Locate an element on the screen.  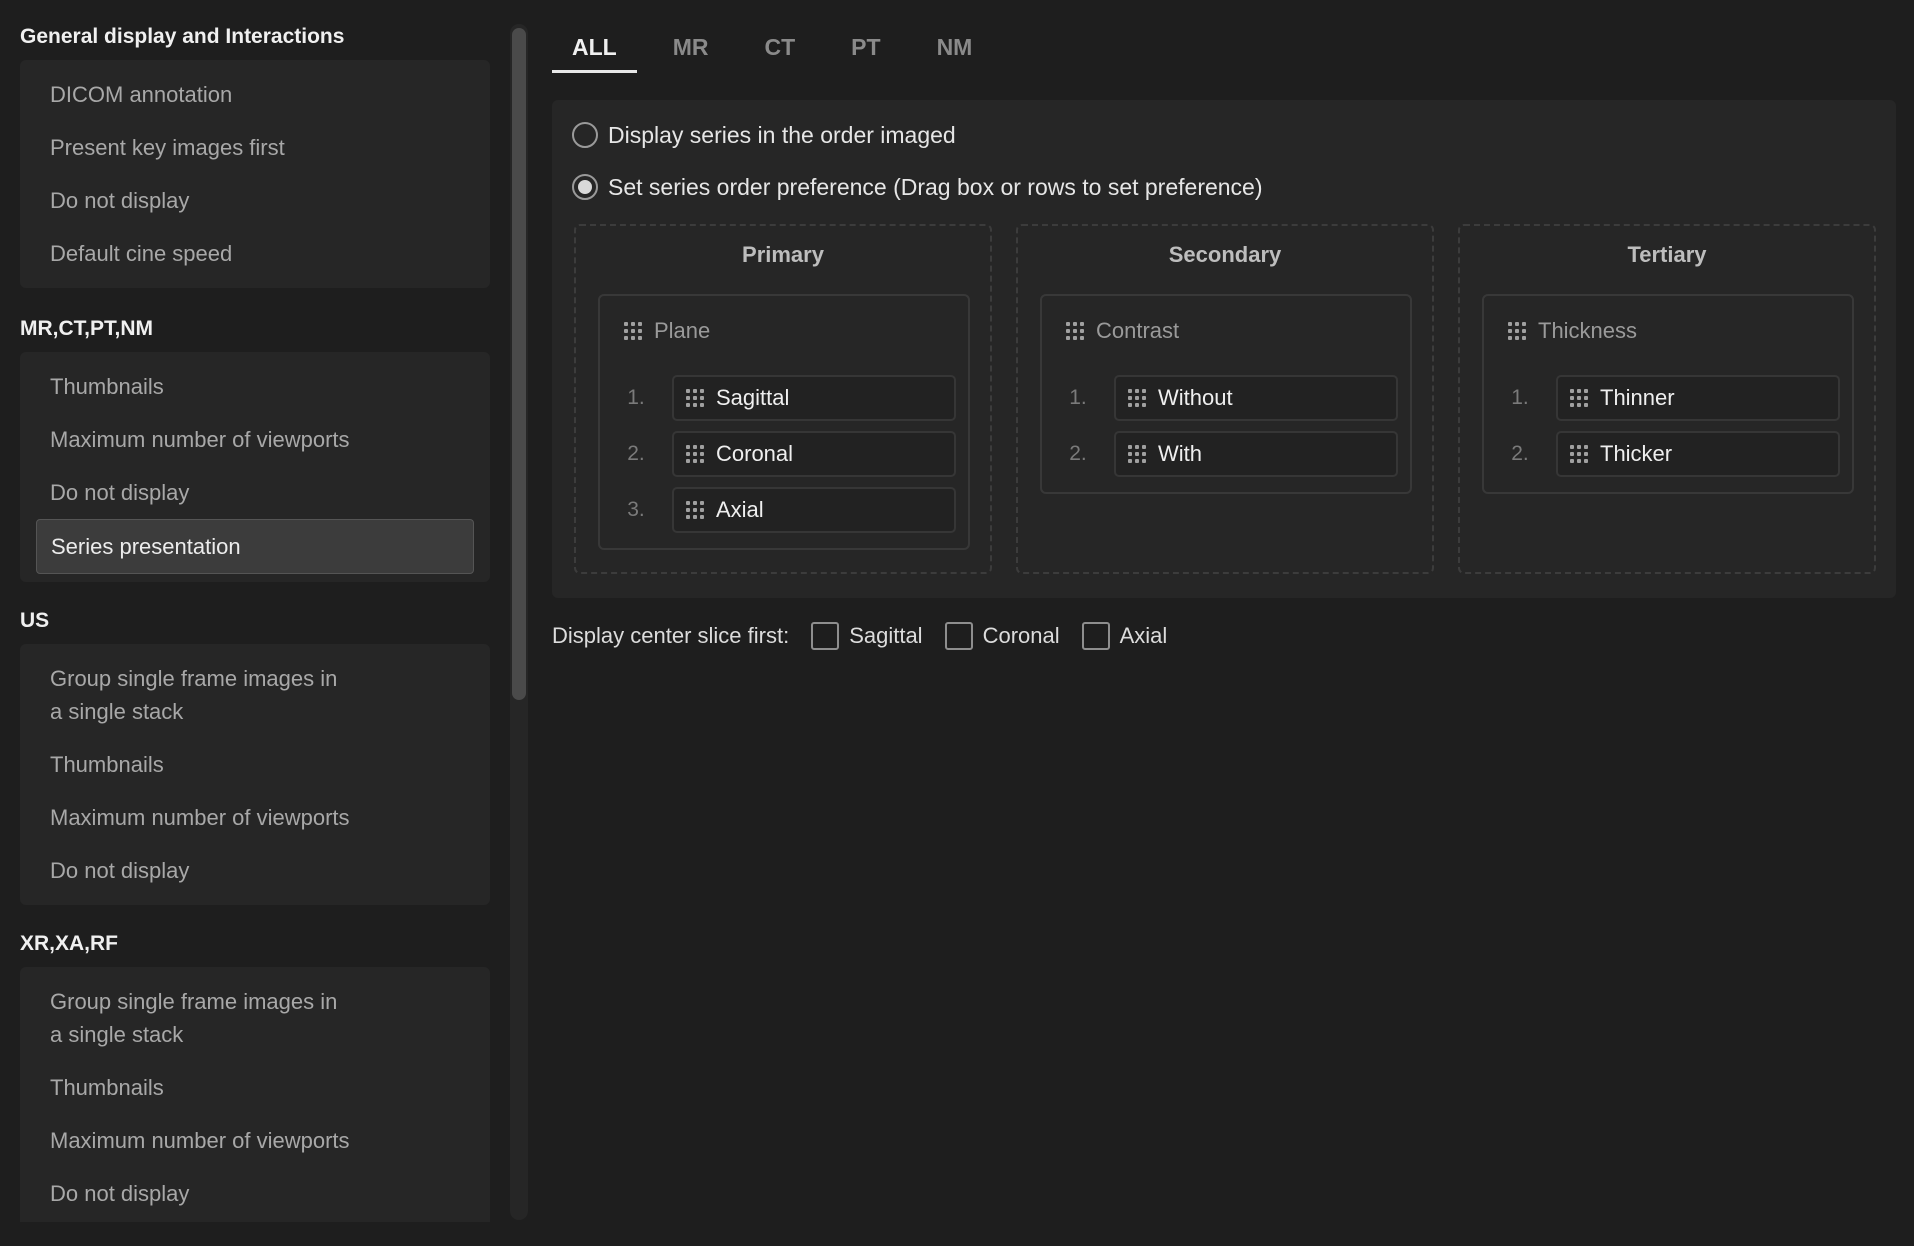
option-chip-thicker: Thicker is located at coordinates (1698, 454).